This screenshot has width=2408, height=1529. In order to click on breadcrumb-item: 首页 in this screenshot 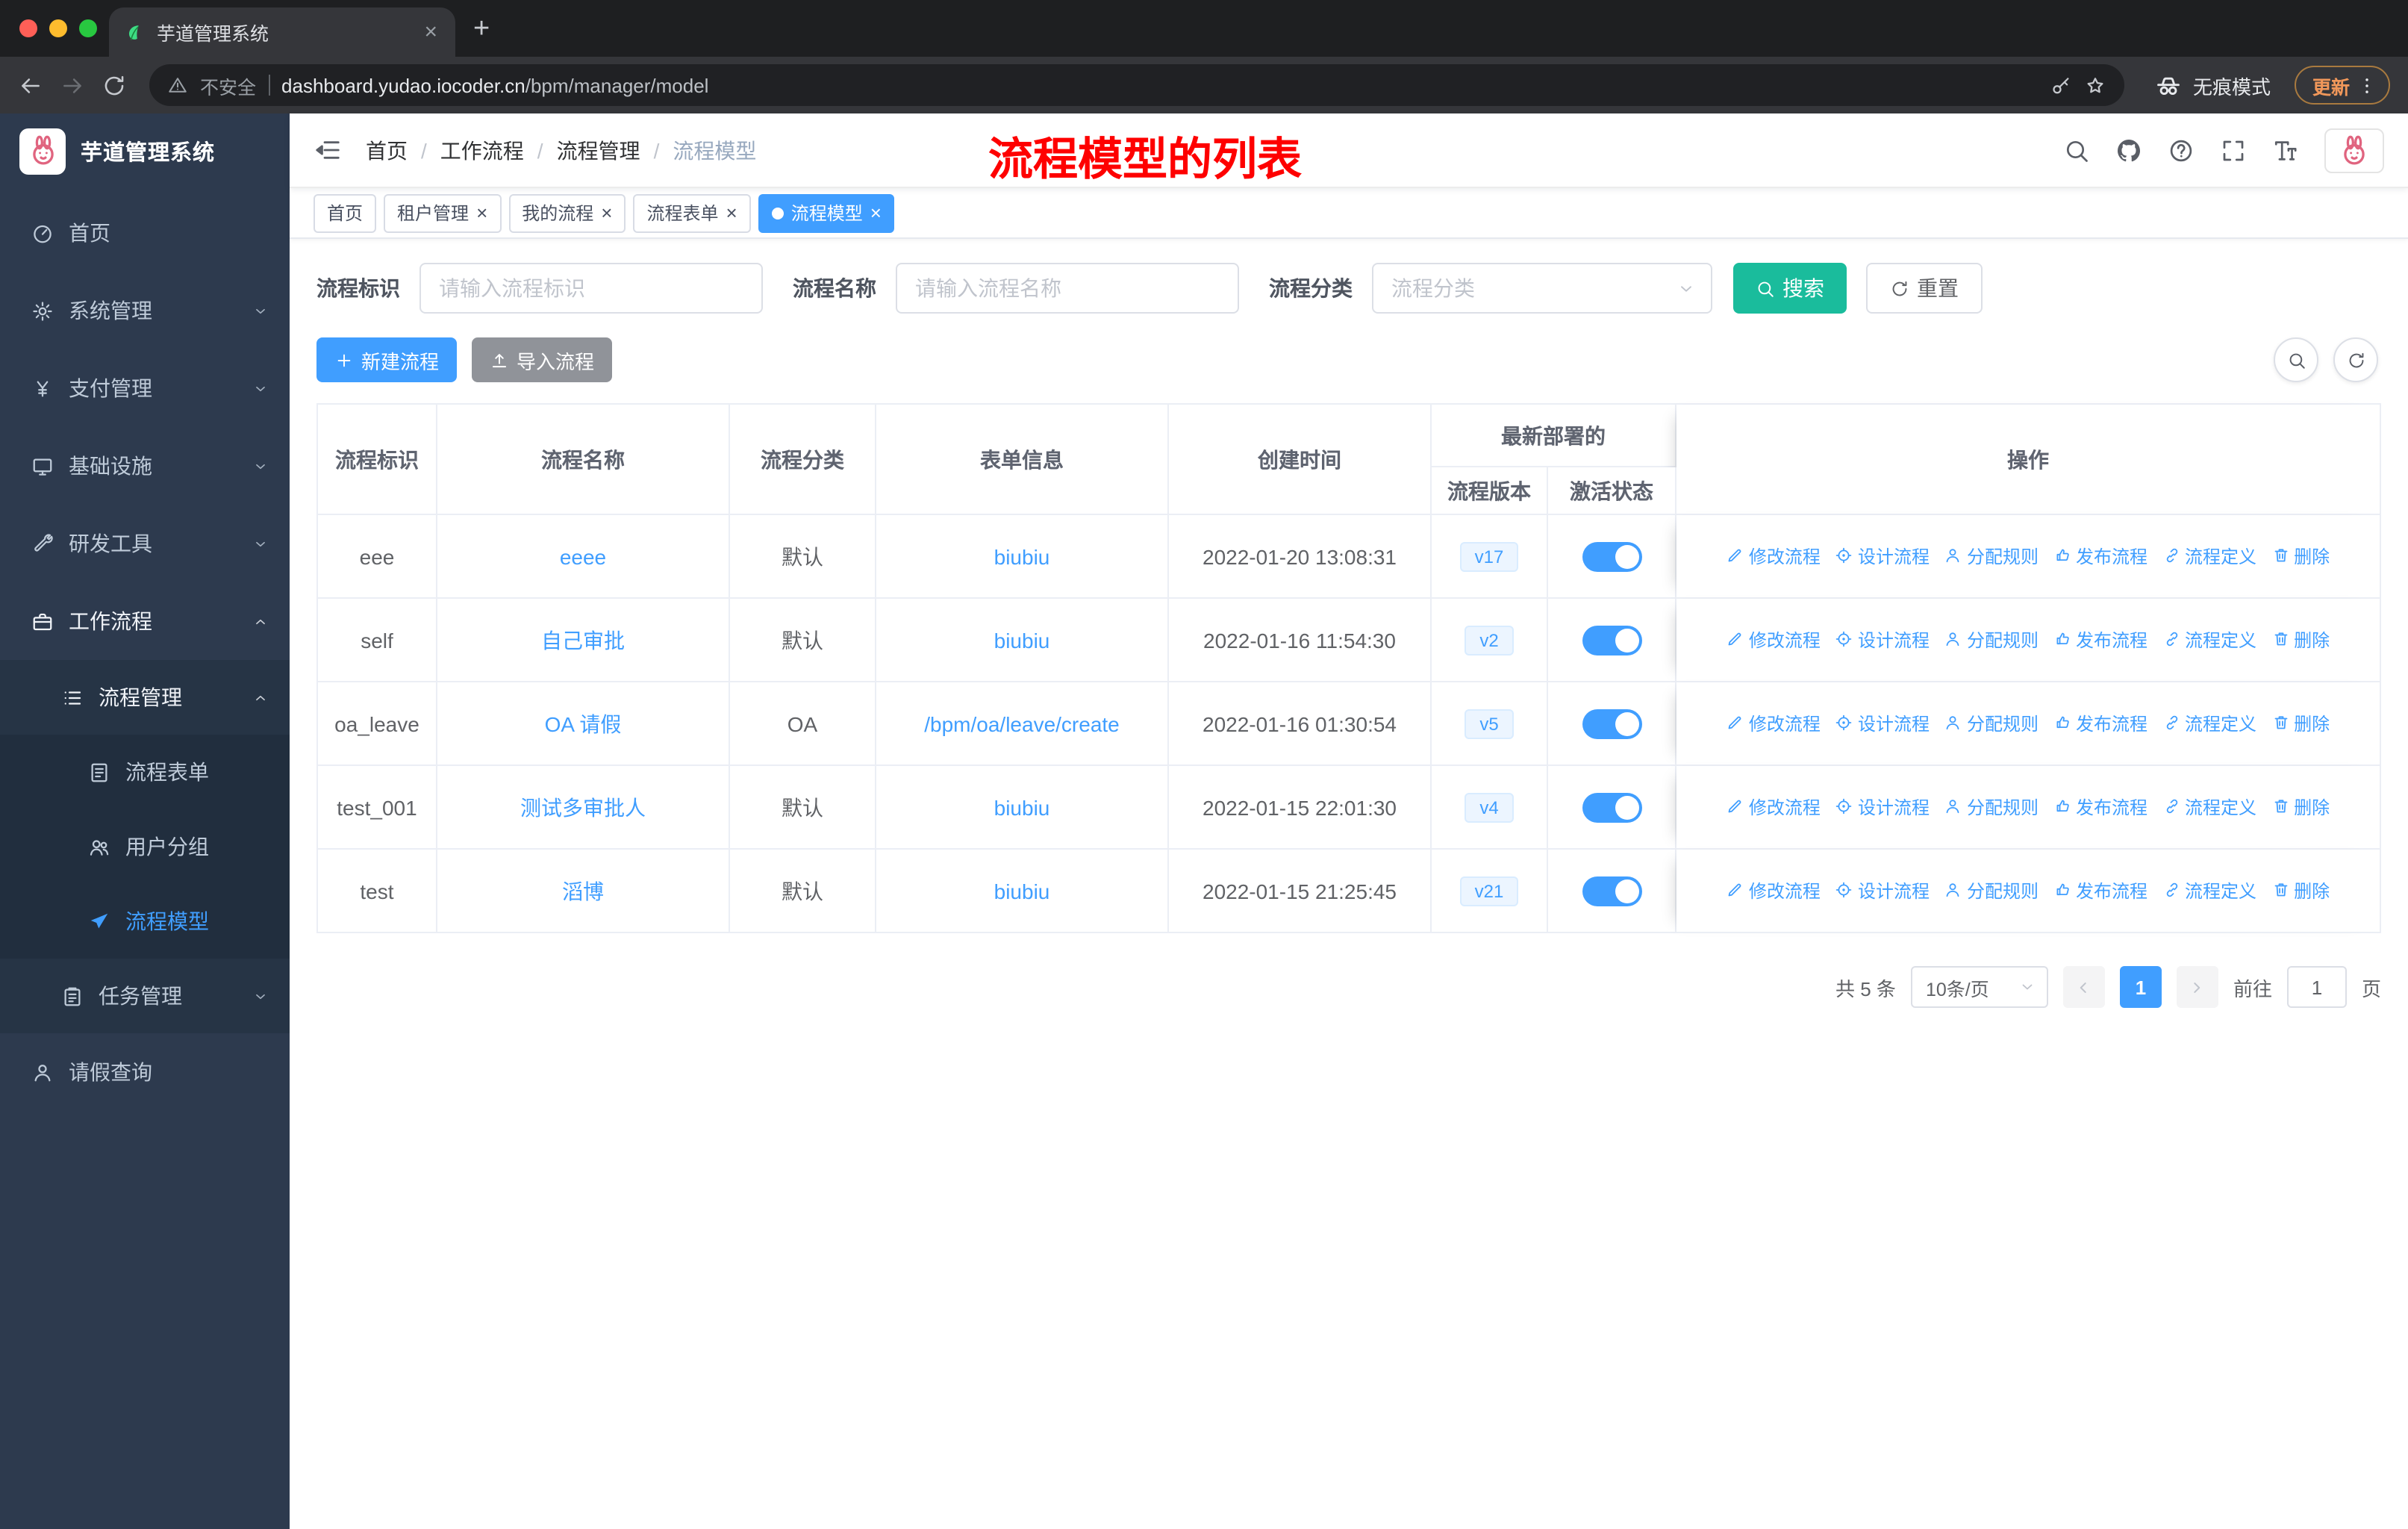, I will do `click(387, 150)`.